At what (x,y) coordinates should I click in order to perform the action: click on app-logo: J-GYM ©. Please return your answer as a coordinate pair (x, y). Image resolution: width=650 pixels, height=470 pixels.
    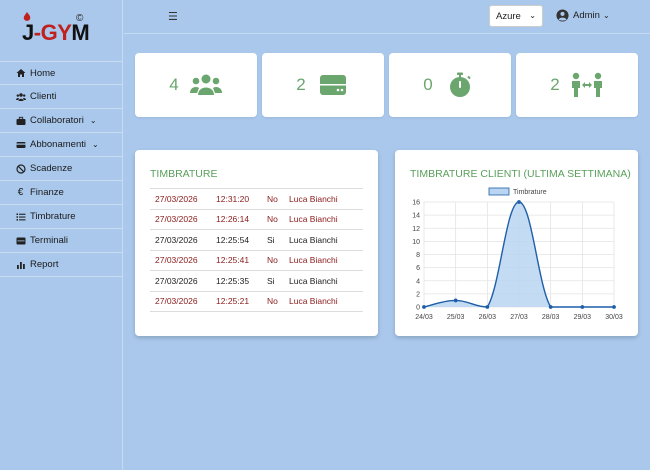
    Looking at the image, I should click on (55, 30).